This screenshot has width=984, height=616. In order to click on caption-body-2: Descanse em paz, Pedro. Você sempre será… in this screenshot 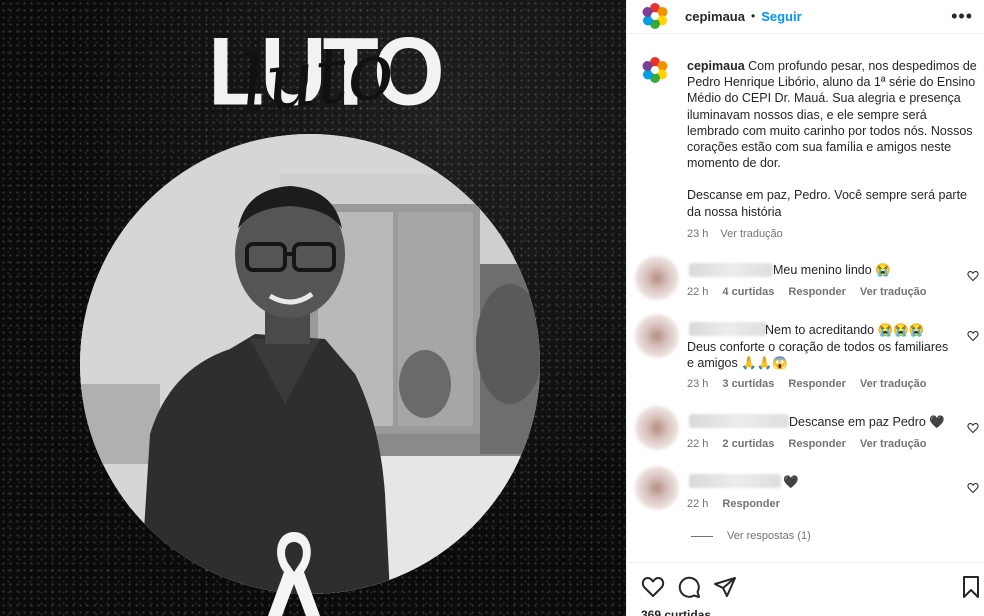, I will do `click(827, 203)`.